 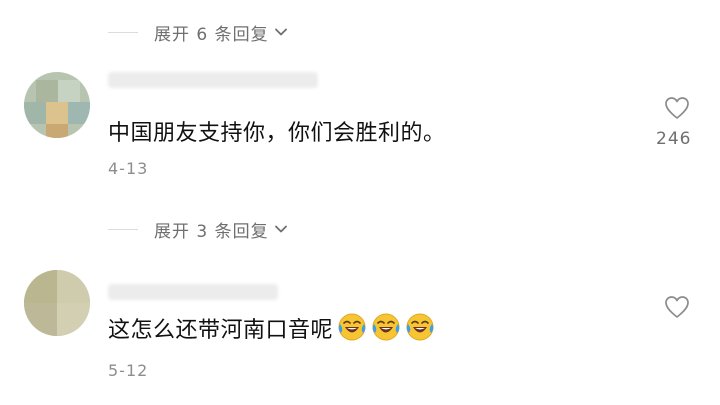 What do you see at coordinates (211, 34) in the screenshot?
I see `expand-replies-label: 展开 6 条回复` at bounding box center [211, 34].